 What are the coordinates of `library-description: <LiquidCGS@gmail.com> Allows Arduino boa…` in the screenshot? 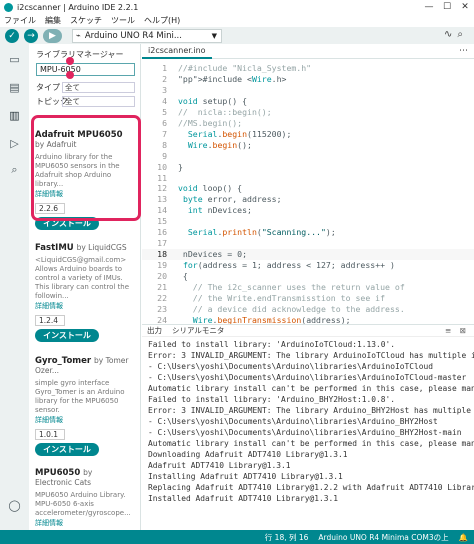 It's located at (82, 278).